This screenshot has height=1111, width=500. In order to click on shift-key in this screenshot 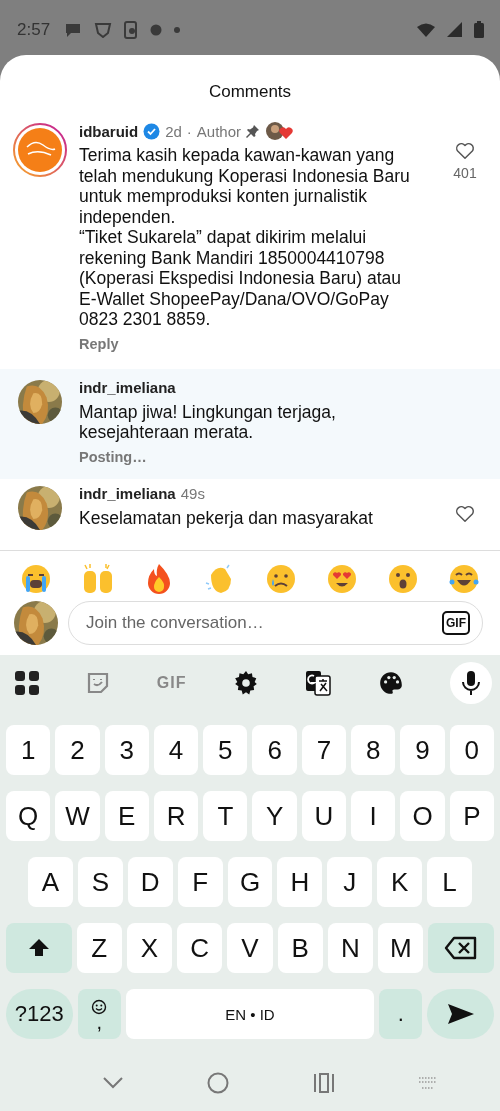, I will do `click(39, 948)`.